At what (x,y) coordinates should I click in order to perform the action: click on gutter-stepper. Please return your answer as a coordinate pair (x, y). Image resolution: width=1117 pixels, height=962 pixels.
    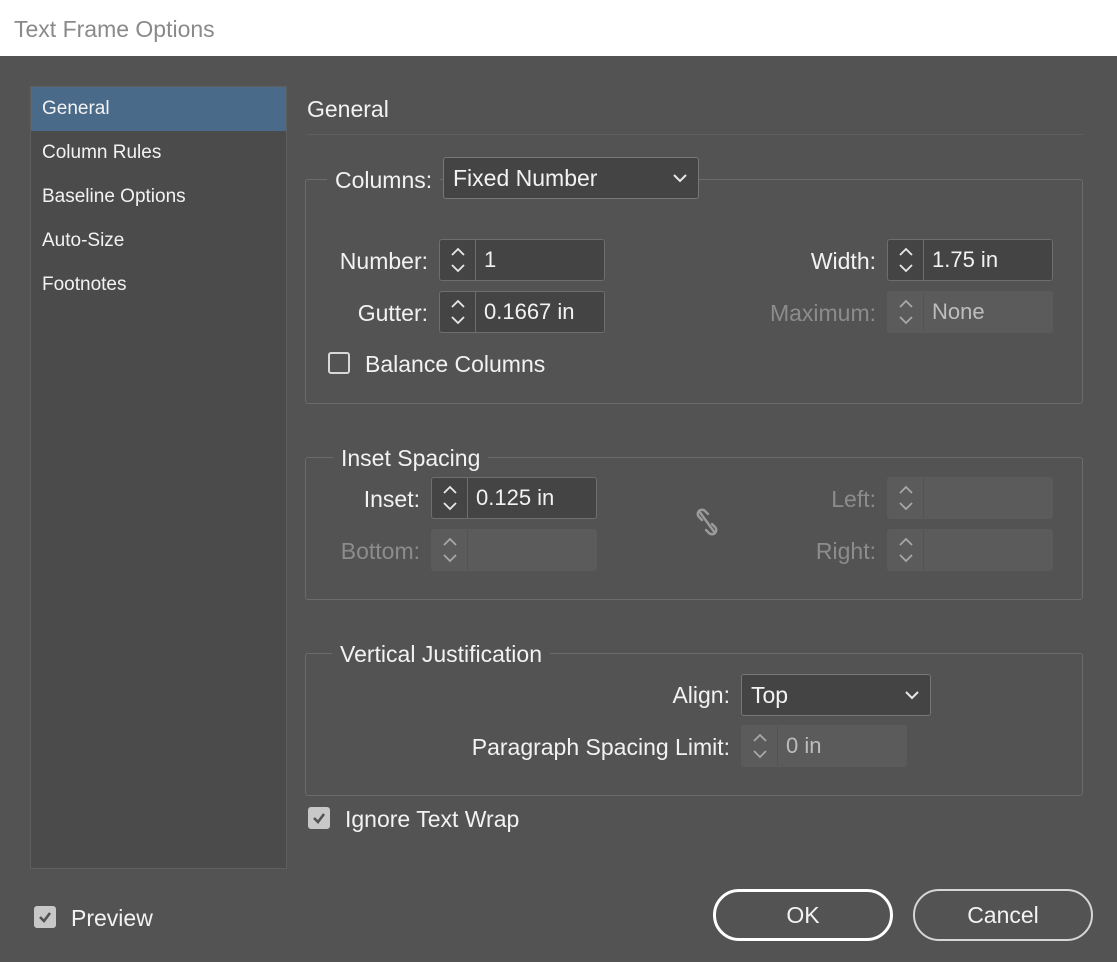
    Looking at the image, I should click on (458, 312).